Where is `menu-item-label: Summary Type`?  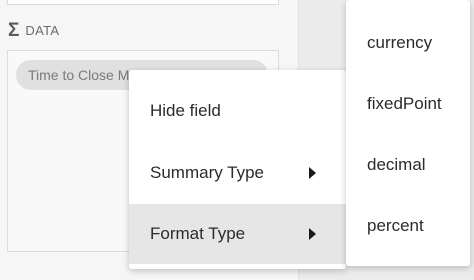
menu-item-label: Summary Type is located at coordinates (207, 172).